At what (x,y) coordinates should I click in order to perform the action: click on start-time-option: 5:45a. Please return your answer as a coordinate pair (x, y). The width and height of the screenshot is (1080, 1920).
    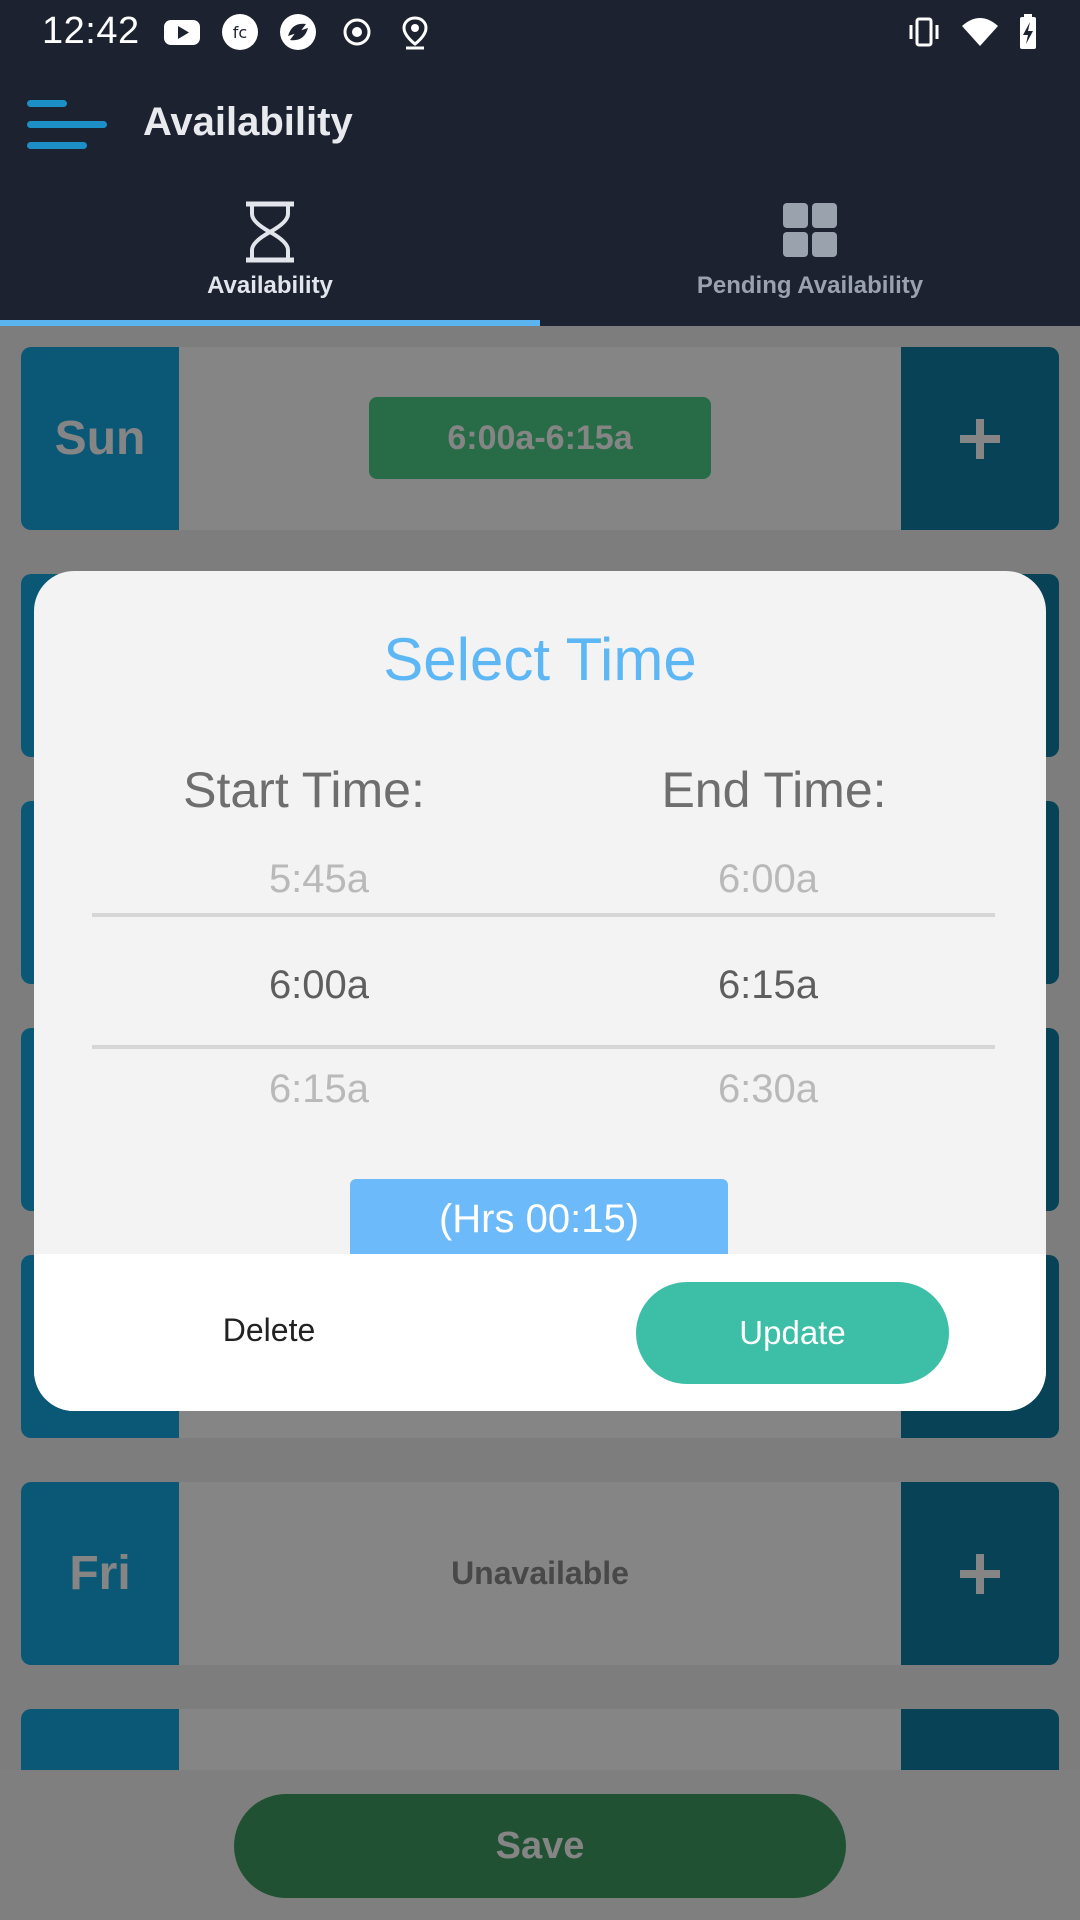
    Looking at the image, I should click on (319, 879).